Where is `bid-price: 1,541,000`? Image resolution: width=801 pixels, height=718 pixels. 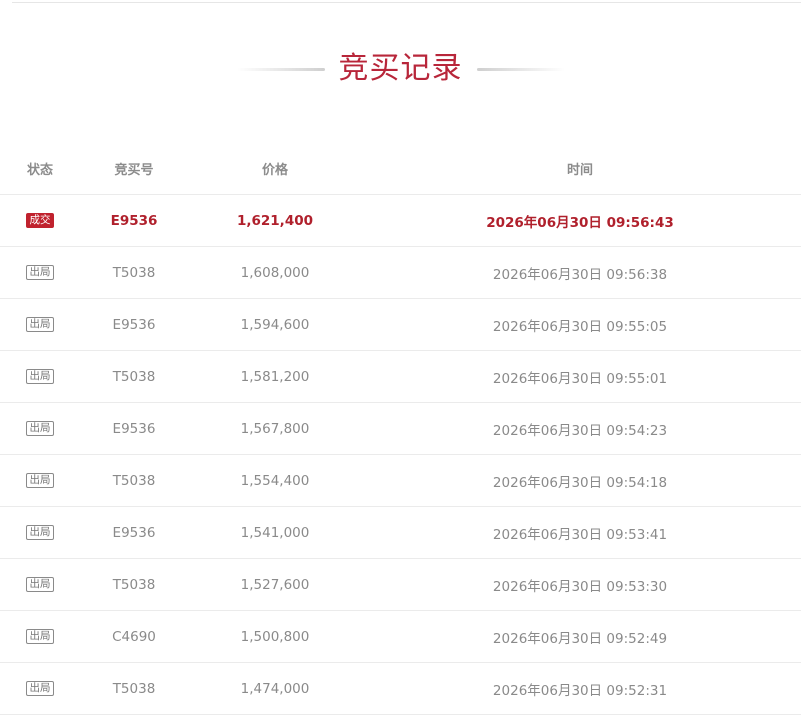 bid-price: 1,541,000 is located at coordinates (275, 532).